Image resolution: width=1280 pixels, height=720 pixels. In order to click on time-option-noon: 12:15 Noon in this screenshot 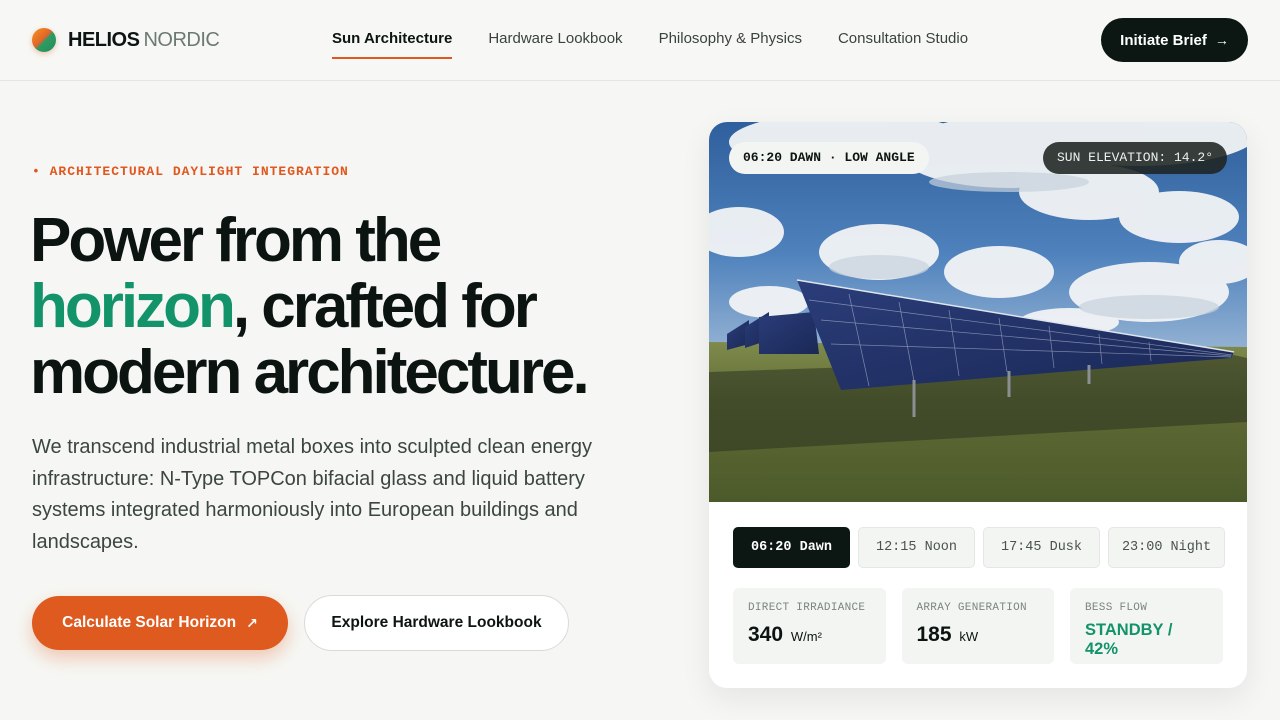, I will do `click(916, 547)`.